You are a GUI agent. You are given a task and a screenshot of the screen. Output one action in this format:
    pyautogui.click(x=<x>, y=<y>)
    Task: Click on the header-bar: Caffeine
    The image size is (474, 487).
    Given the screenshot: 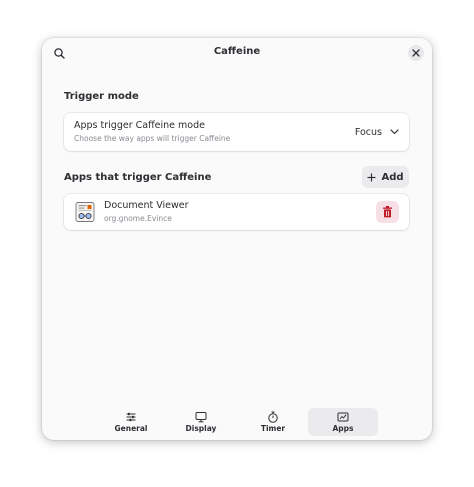 What is the action you would take?
    pyautogui.click(x=237, y=54)
    